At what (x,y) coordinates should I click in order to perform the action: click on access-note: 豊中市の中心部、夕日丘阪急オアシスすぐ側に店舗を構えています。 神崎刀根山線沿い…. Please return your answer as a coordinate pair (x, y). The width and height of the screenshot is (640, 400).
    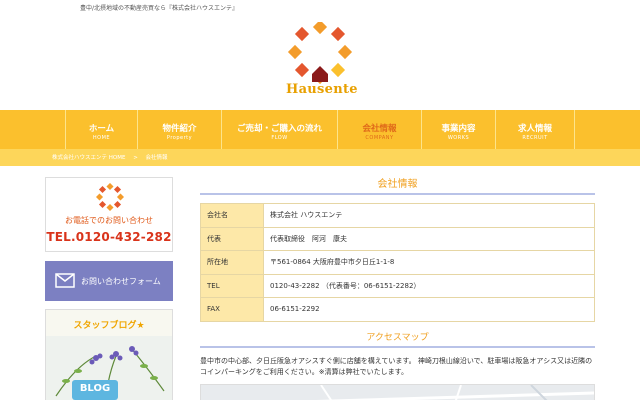
    Looking at the image, I should click on (396, 366).